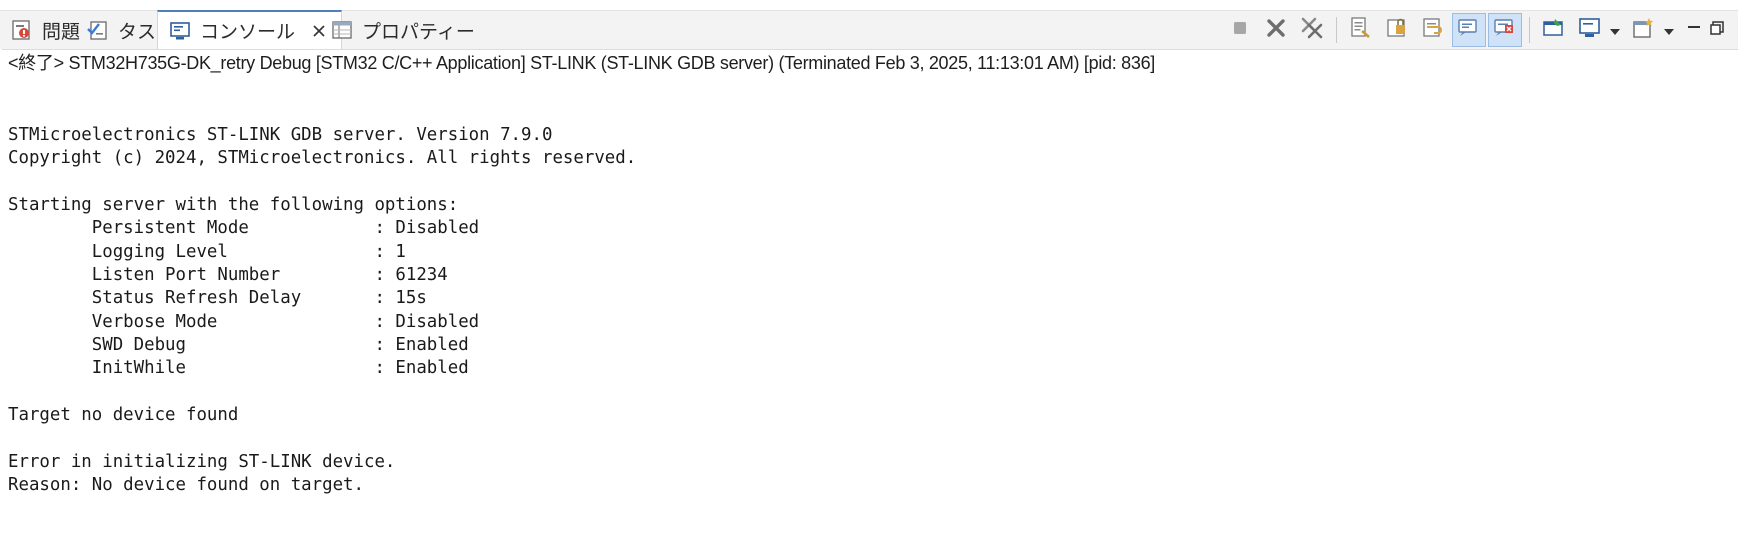 Image resolution: width=1738 pixels, height=541 pixels. I want to click on display-selected-console-icon, so click(1590, 30).